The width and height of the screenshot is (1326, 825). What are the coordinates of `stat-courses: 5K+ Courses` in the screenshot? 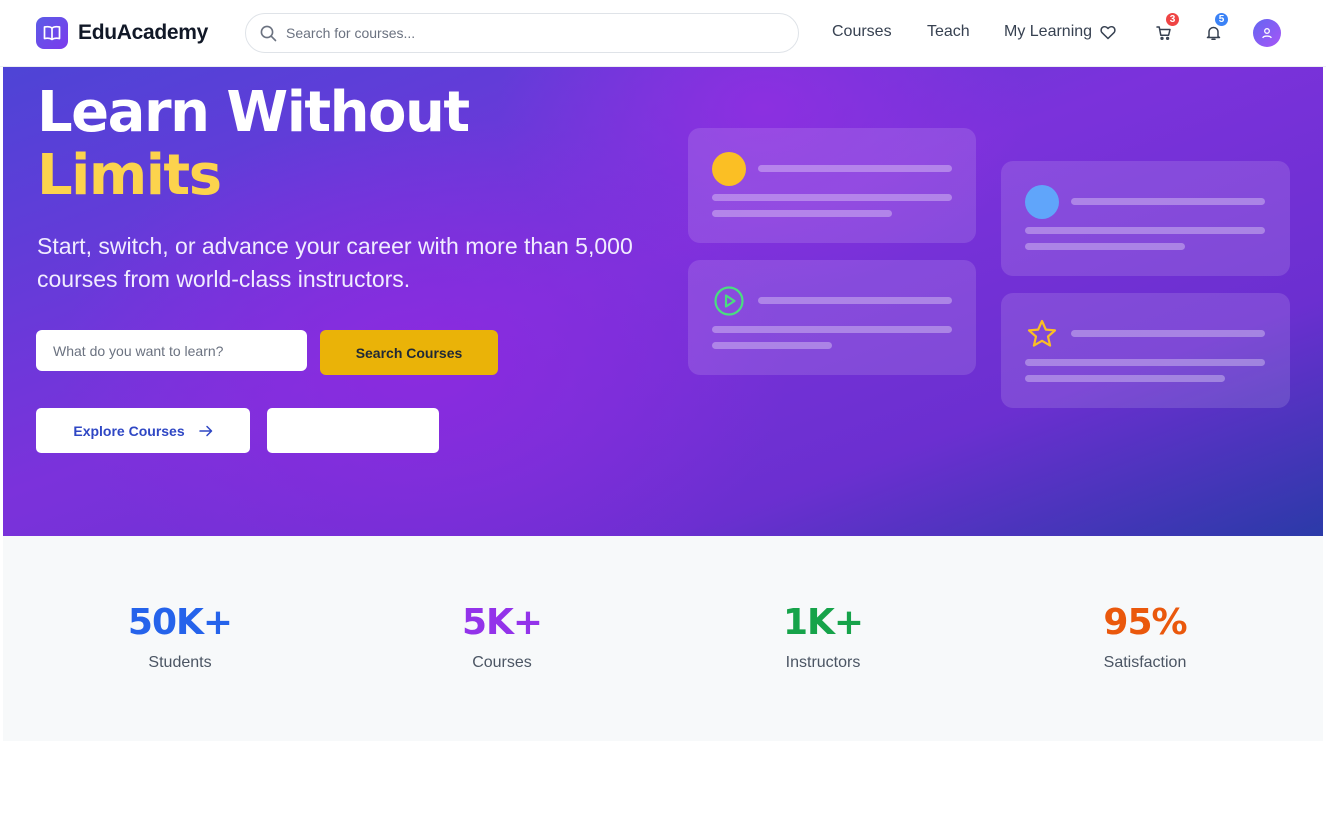 It's located at (502, 637).